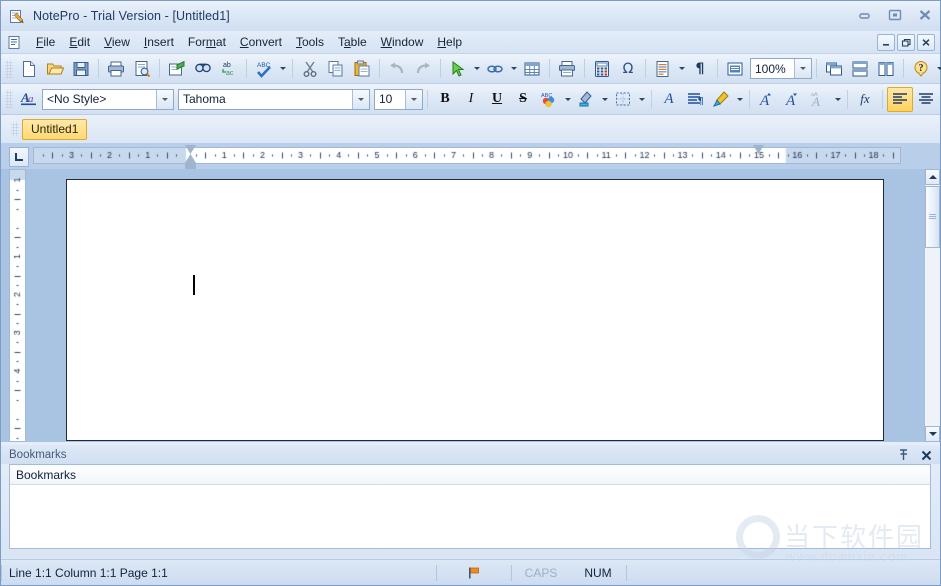  I want to click on style-icon: A a, so click(29, 99).